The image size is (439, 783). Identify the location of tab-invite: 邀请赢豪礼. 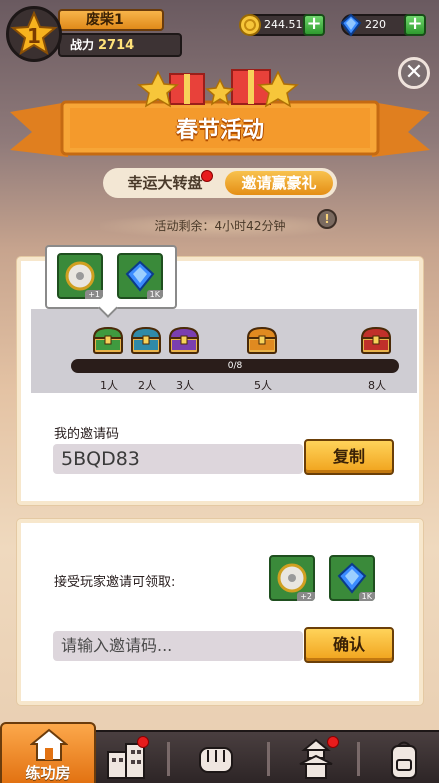
(279, 183).